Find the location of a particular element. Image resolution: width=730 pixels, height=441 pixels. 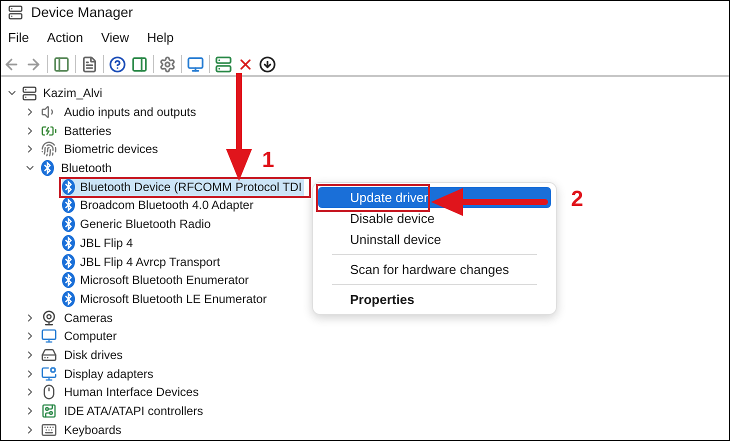

tree-item: Microsoft Bluetooth LE Enumerator is located at coordinates (165, 299).